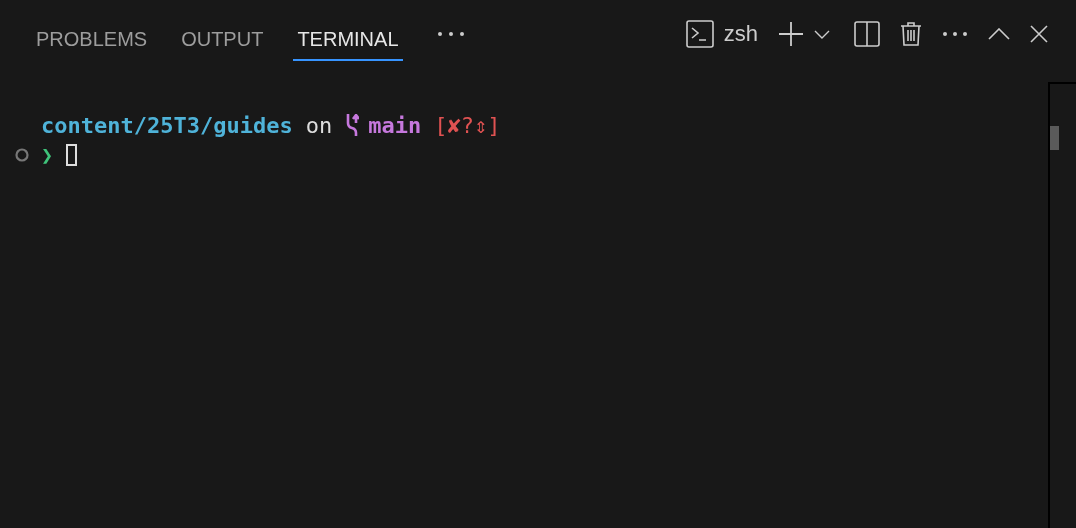 Image resolution: width=1076 pixels, height=528 pixels. I want to click on branch-icon, so click(352, 125).